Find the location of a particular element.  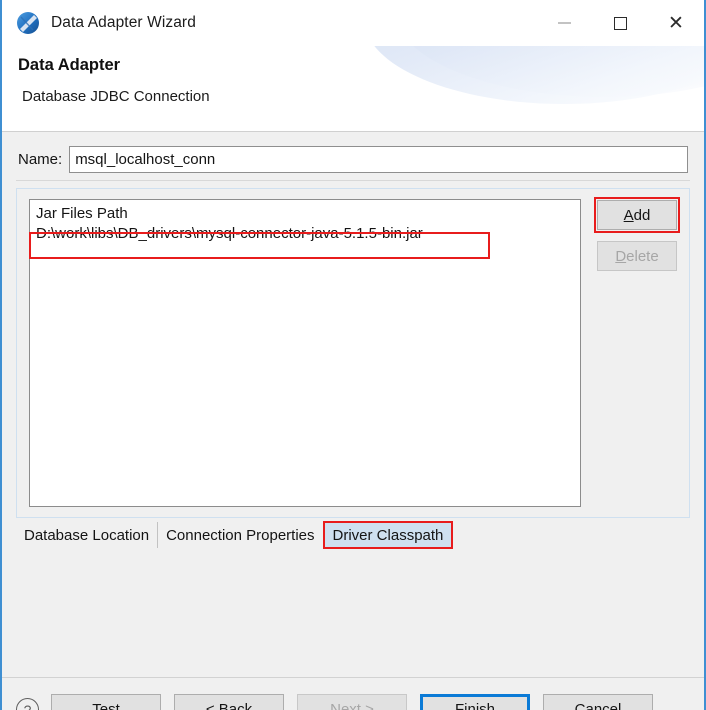

cancel-button-label: Cancel is located at coordinates (598, 705).